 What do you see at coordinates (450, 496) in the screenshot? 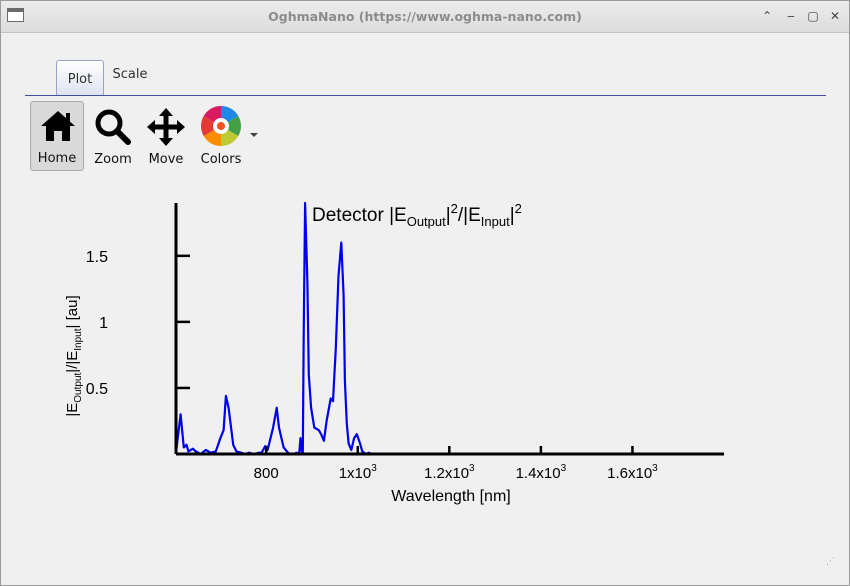
I see `x-axis-label: Wavelength [nm]` at bounding box center [450, 496].